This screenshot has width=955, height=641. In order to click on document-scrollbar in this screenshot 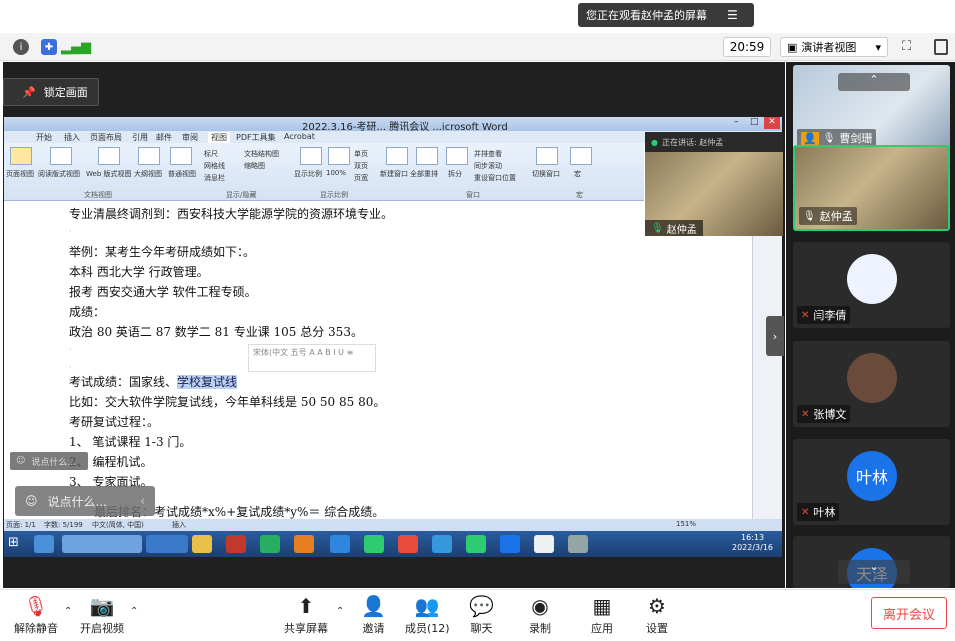, I will do `click(767, 360)`.